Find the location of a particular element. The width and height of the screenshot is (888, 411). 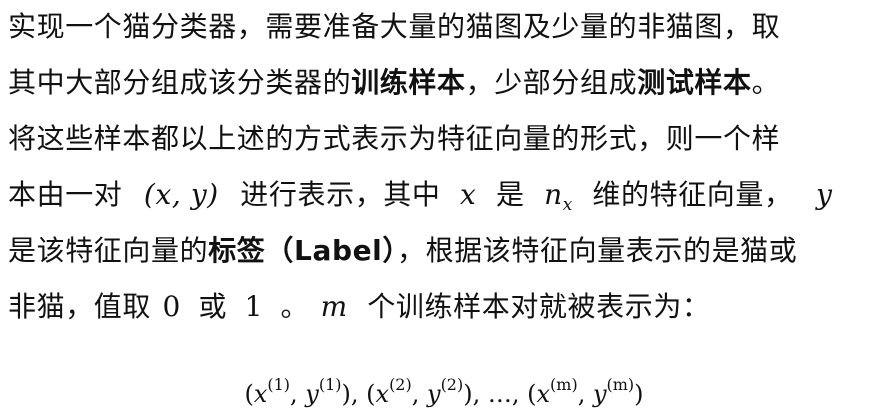

paragraph-line-2: 其中大部分组成该分类器的训练样本，少部分组成测试样本。 is located at coordinates (394, 83).